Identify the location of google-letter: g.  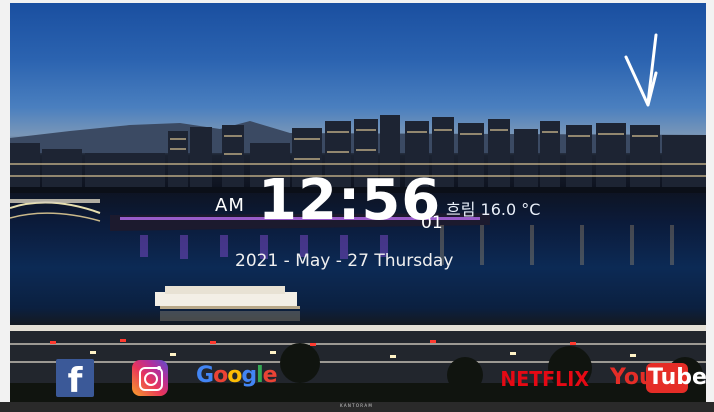
(249, 375).